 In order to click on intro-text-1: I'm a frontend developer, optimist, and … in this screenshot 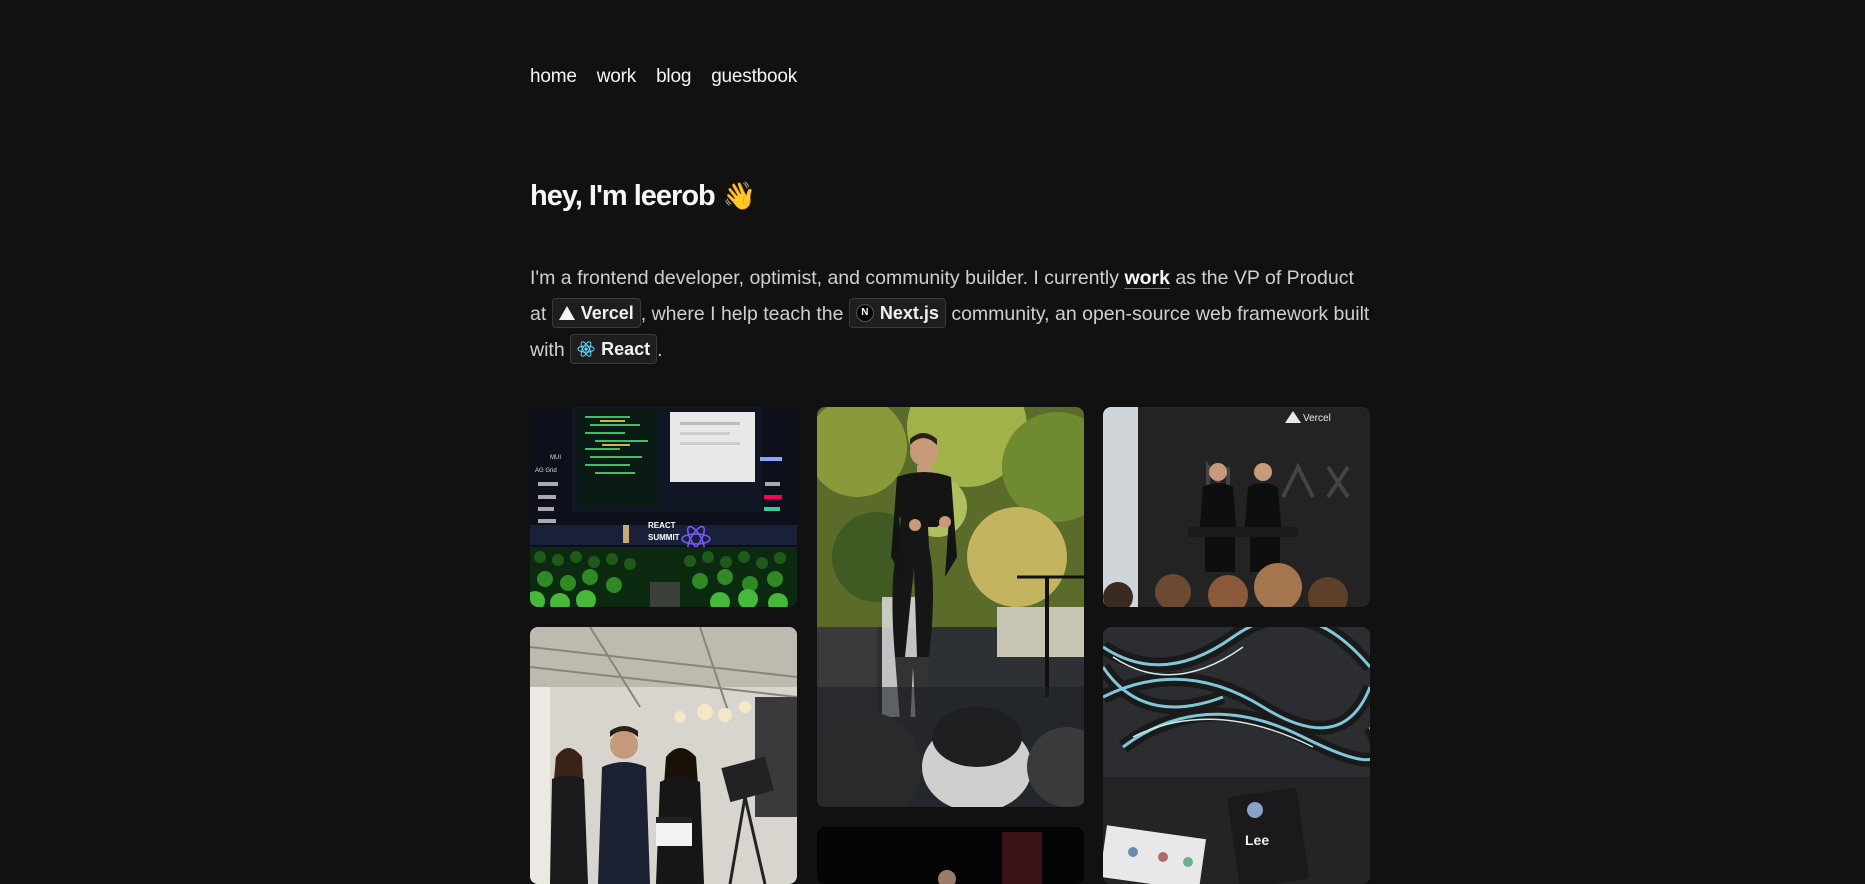, I will do `click(827, 278)`.